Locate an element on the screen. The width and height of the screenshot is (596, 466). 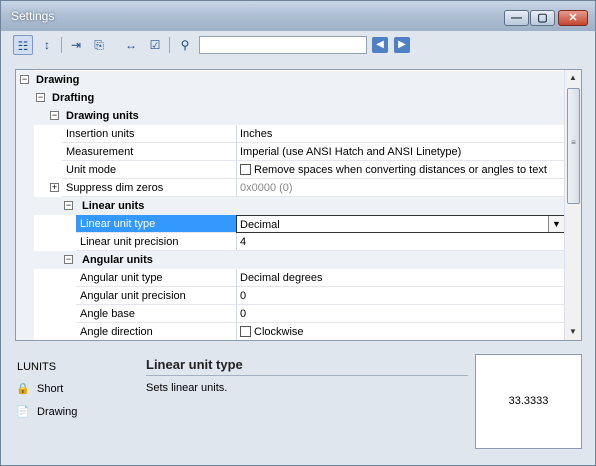
description-title: Linear unit type is located at coordinates (307, 366).